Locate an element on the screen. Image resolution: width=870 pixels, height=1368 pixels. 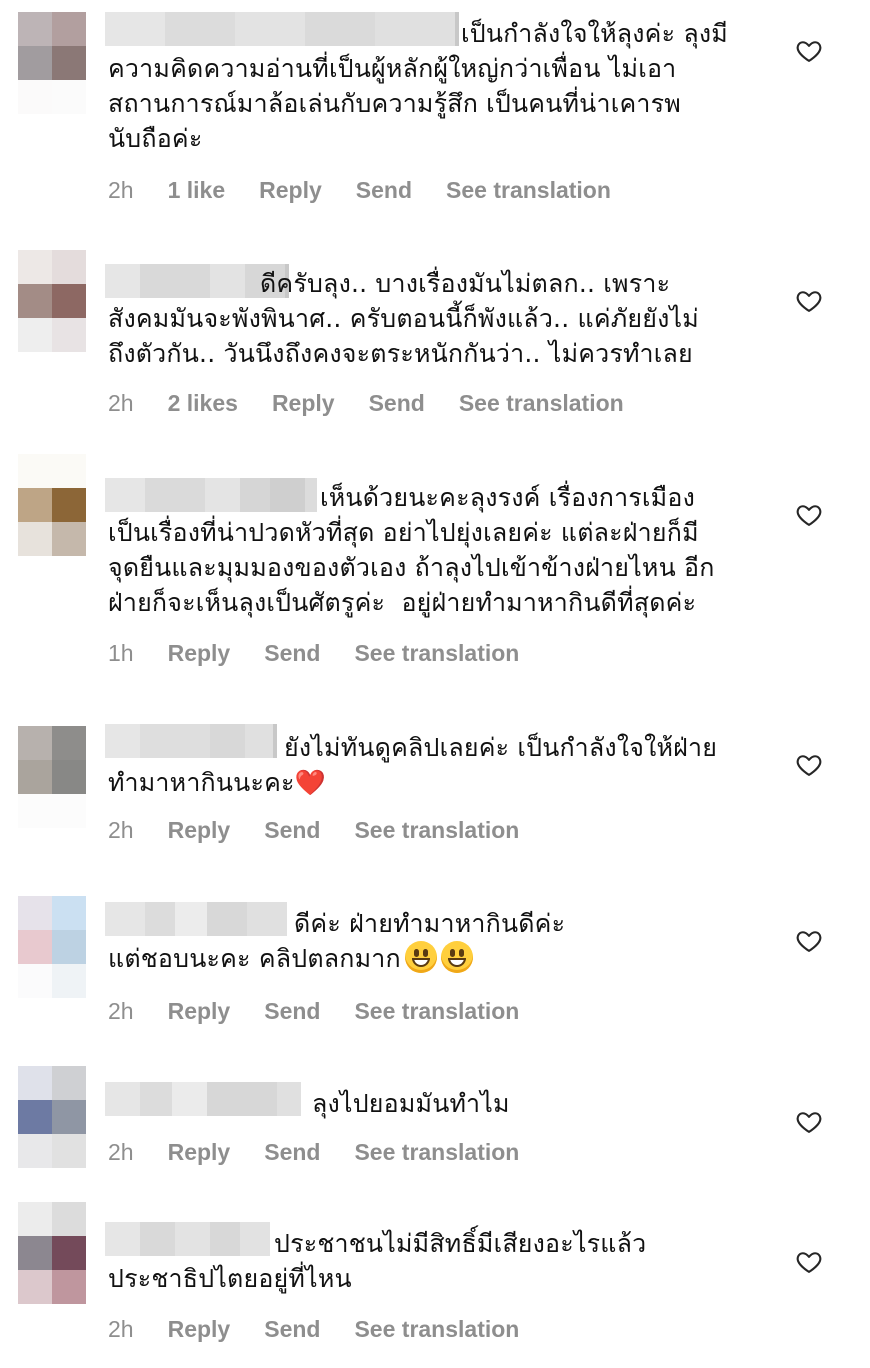
comment-meta: 2h 1 like Reply Send See translation is located at coordinates (376, 190).